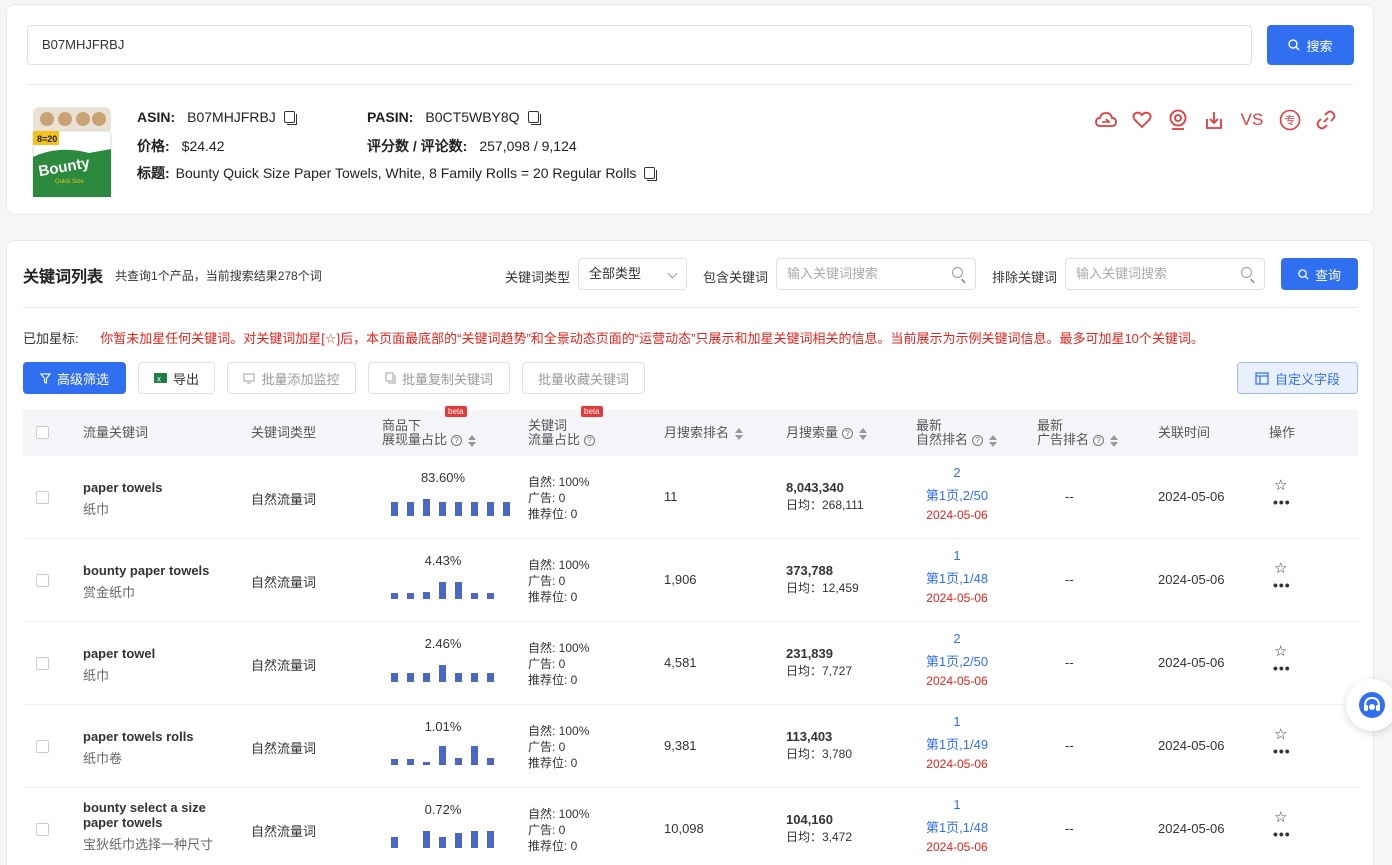 The image size is (1392, 865). I want to click on keyword-text: paper towels rolls, so click(138, 736).